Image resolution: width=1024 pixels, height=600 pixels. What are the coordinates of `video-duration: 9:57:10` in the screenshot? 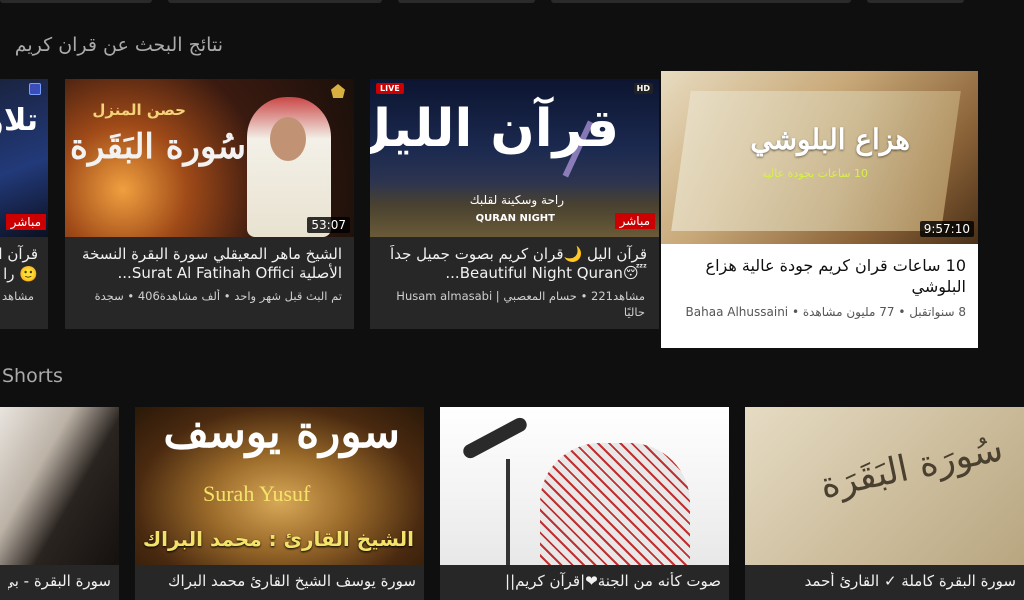 It's located at (946, 229).